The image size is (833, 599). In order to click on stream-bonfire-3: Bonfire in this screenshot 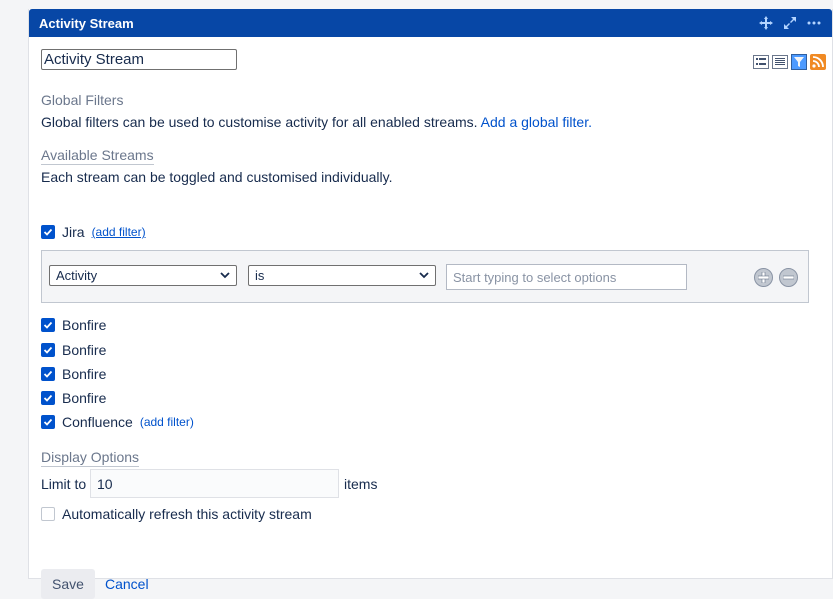, I will do `click(73, 374)`.